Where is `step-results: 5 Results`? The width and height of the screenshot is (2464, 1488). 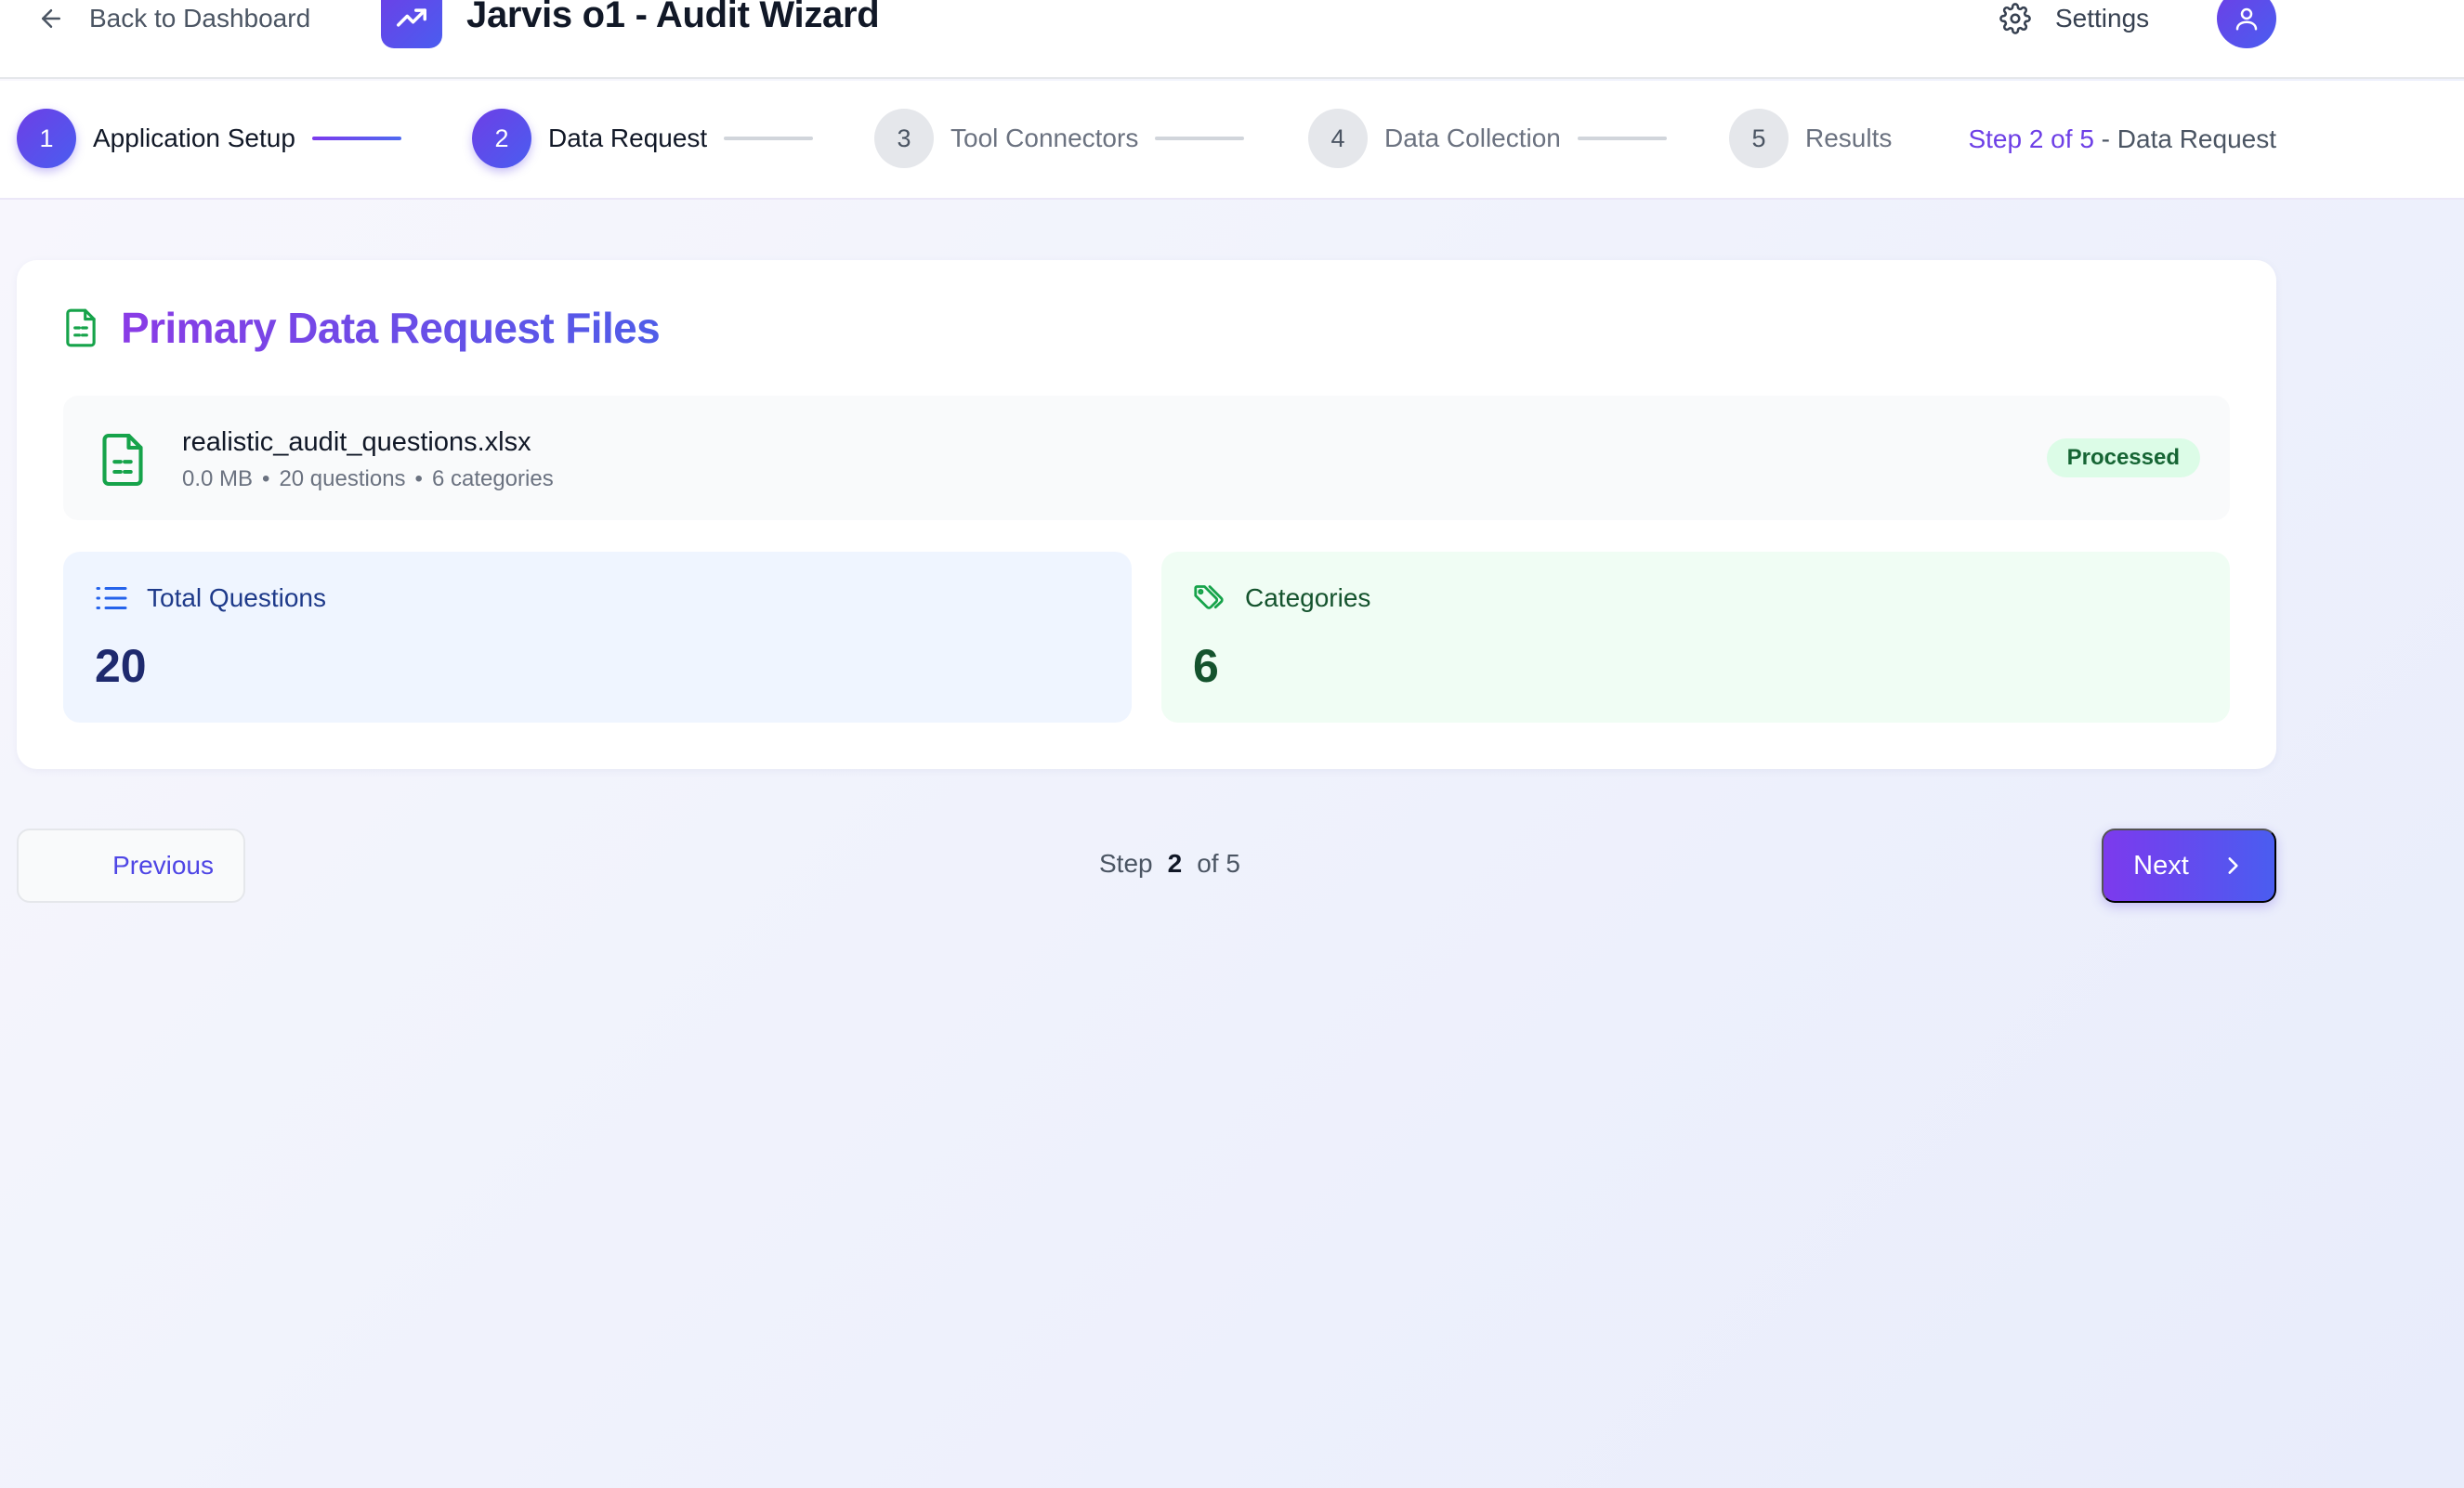
step-results: 5 Results is located at coordinates (1811, 139).